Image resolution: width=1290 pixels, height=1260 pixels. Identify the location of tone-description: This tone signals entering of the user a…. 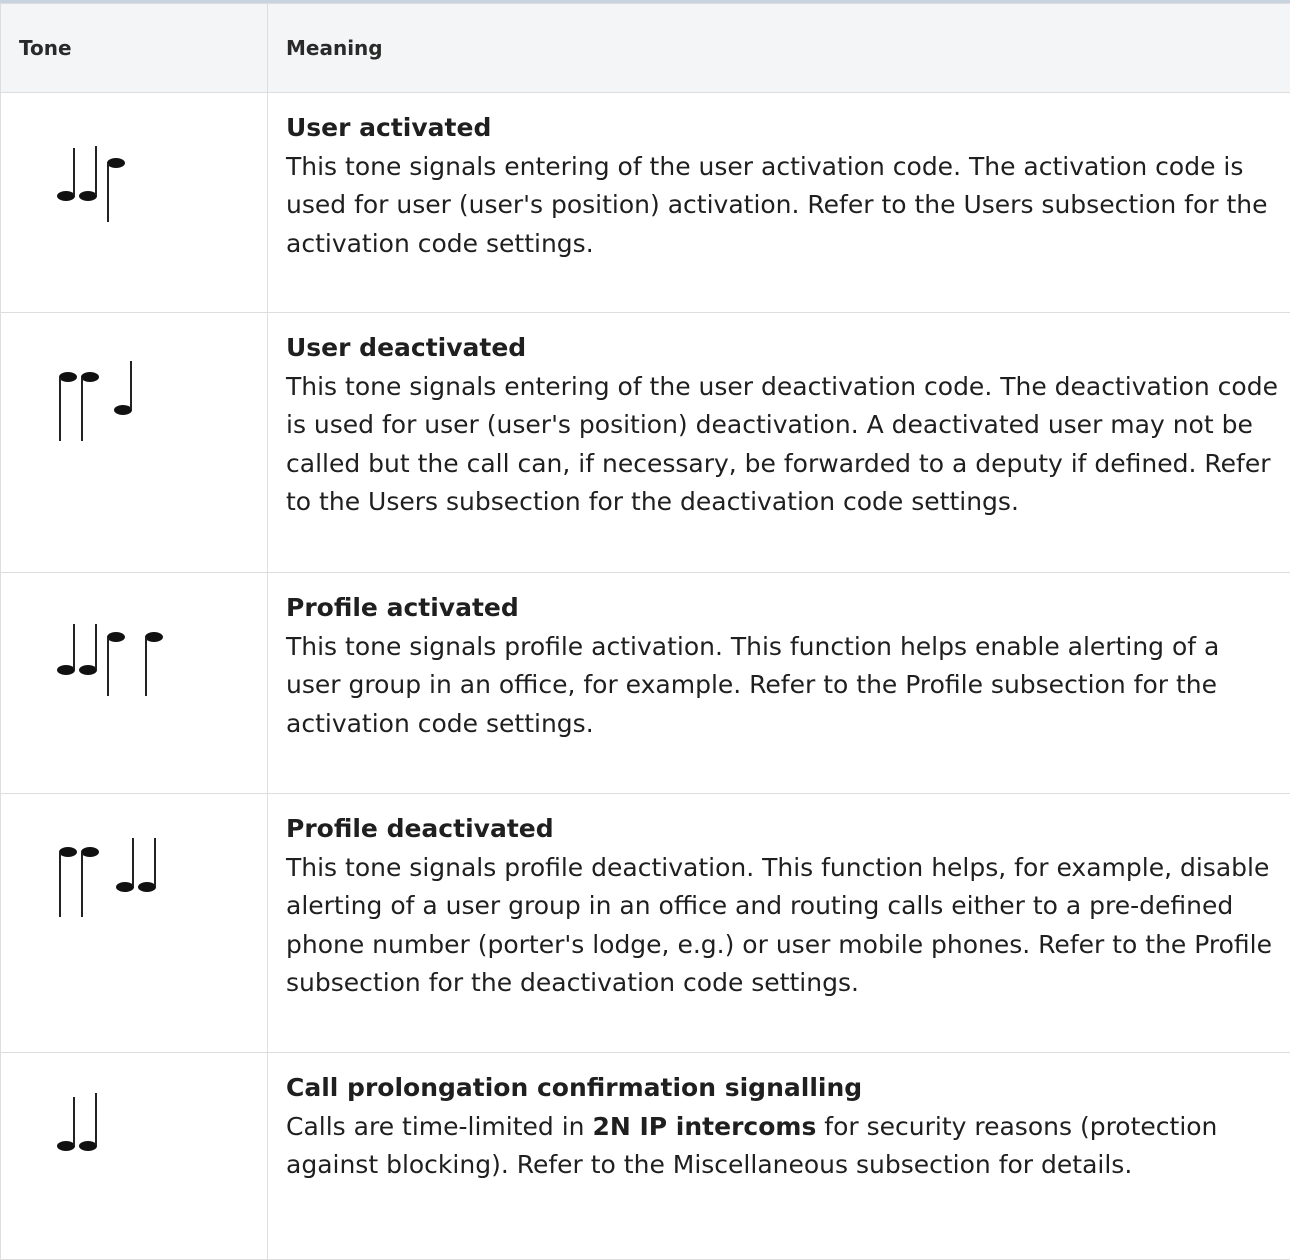
(777, 205).